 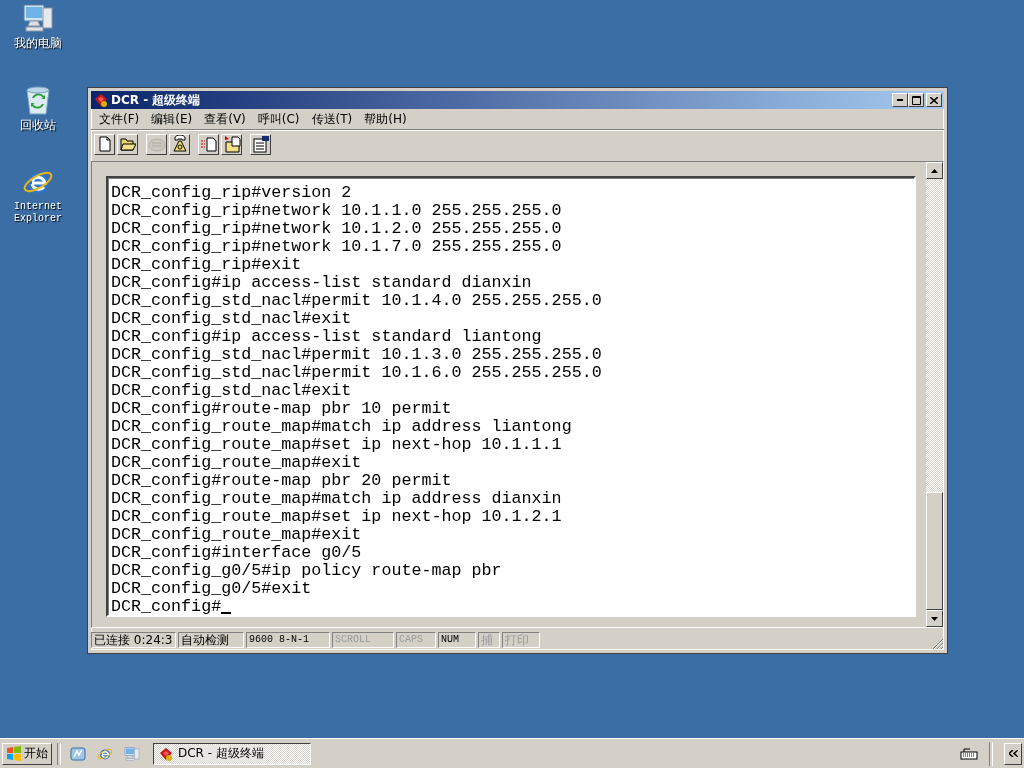 I want to click on open-icon, so click(x=127, y=144).